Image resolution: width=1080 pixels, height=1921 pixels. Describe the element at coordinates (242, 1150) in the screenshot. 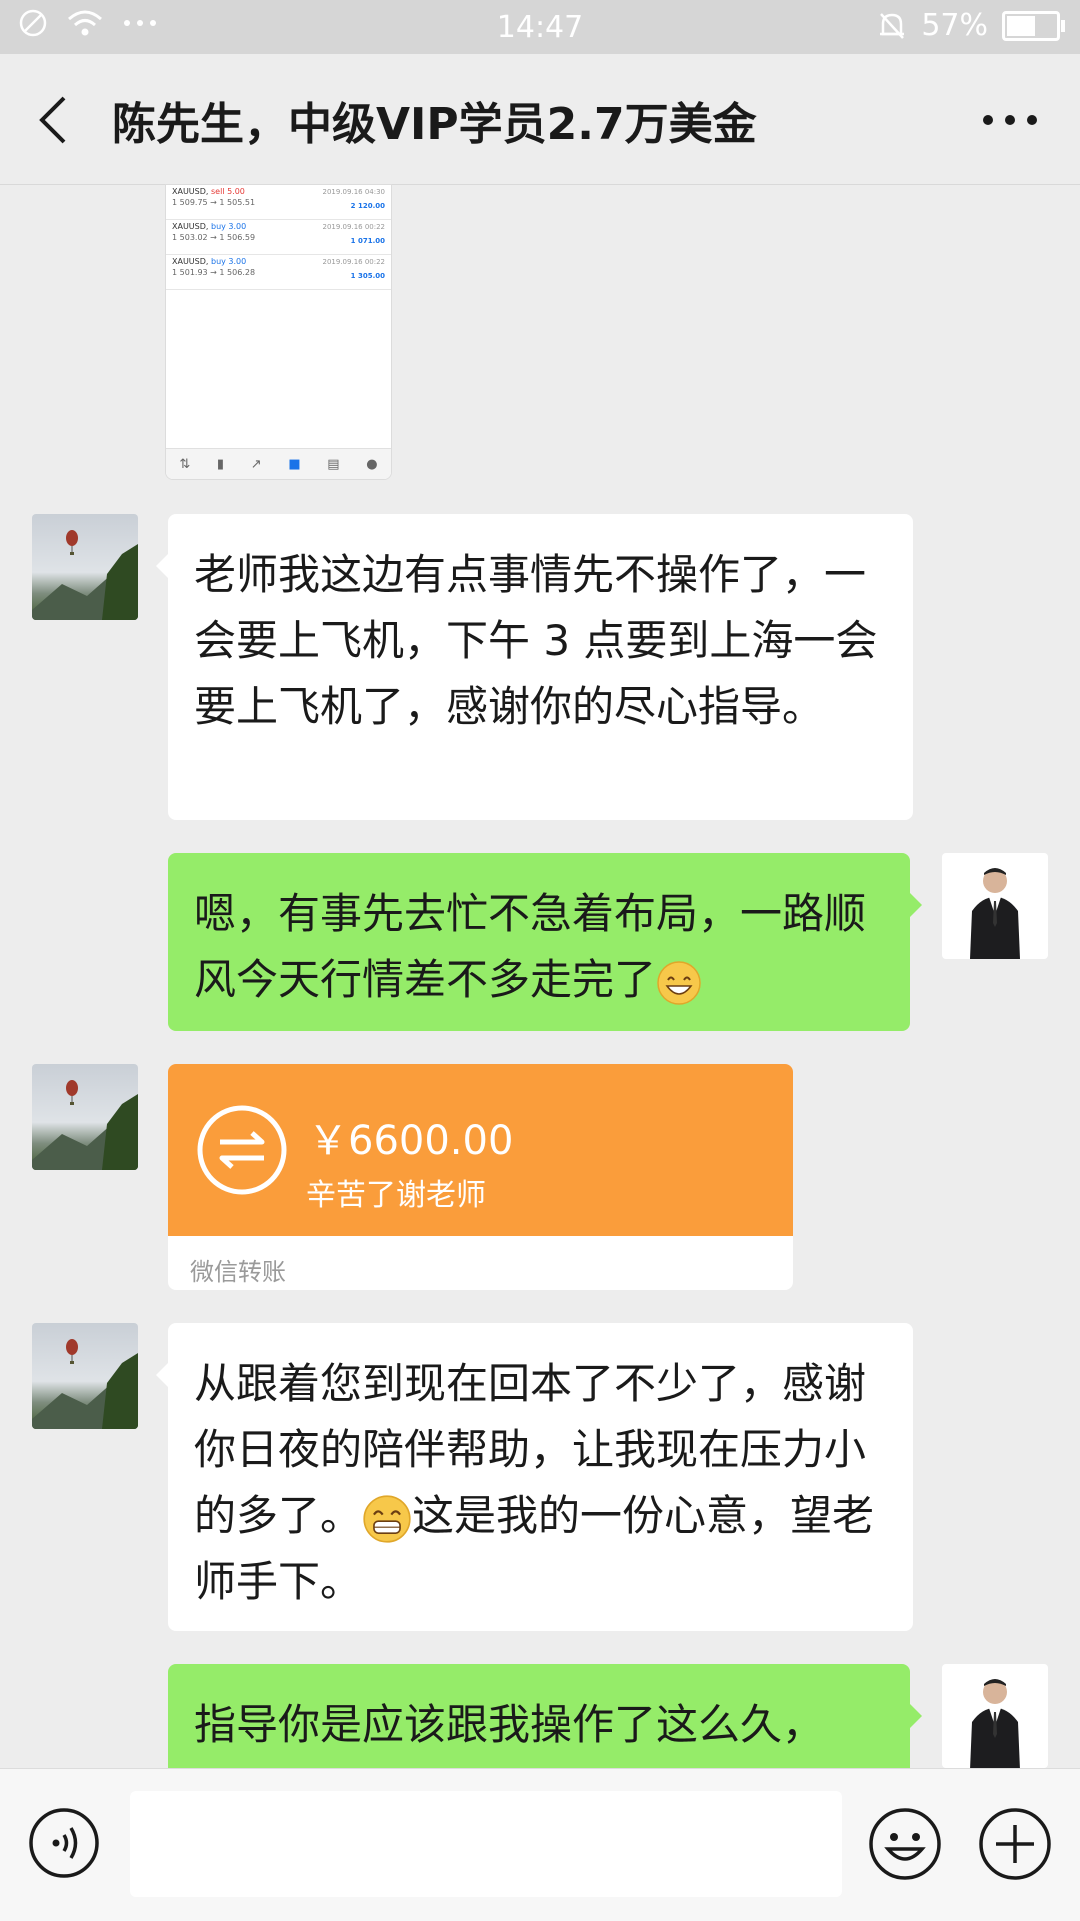

I see `transfer-icon` at that location.